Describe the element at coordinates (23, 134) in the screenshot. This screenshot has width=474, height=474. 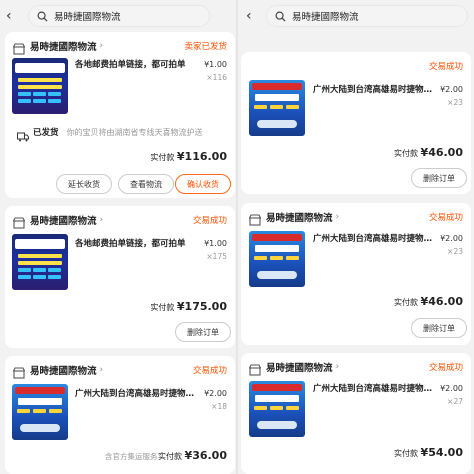
I see `truck-icon` at that location.